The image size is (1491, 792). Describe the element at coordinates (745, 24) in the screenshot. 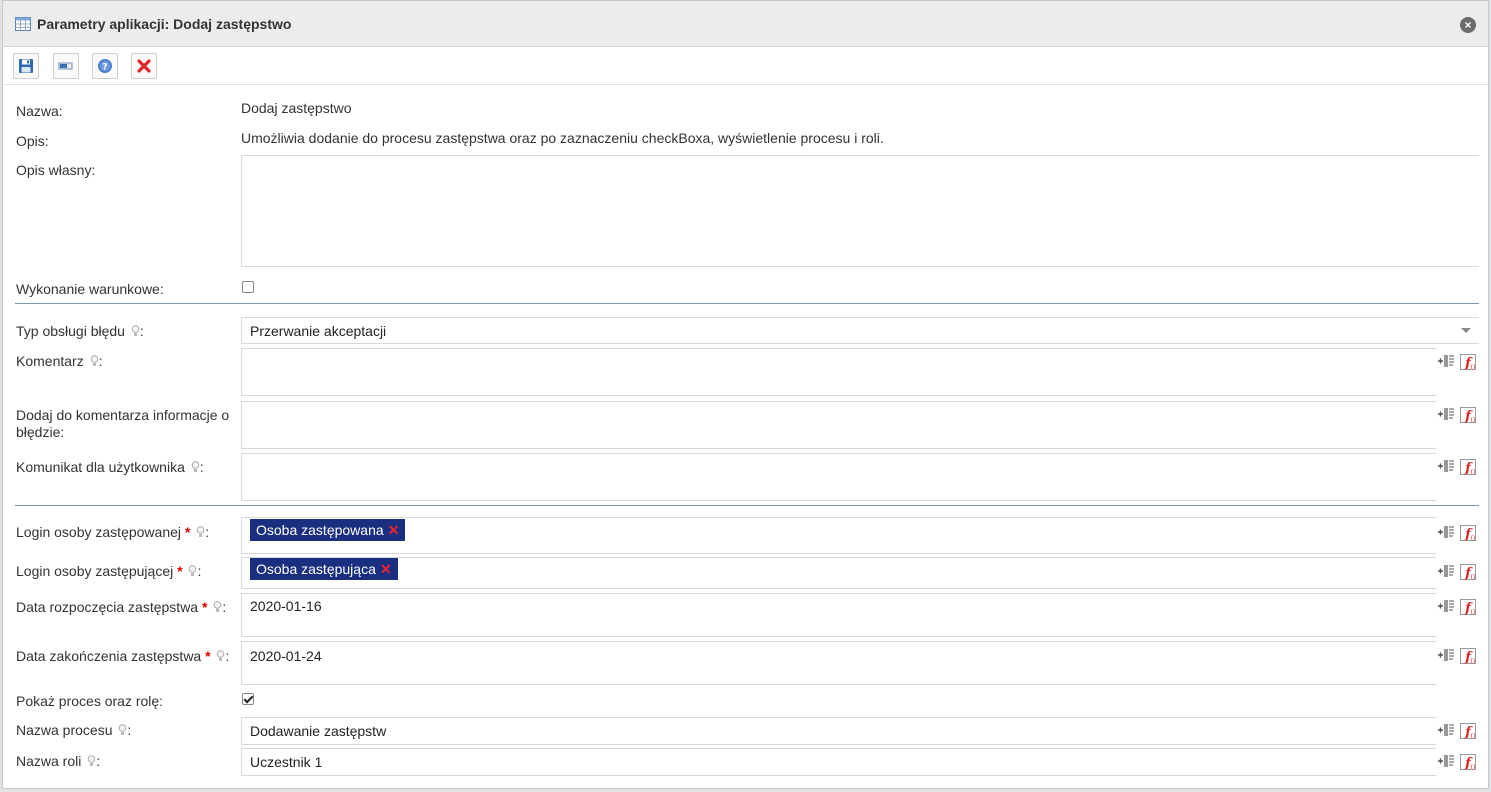

I see `title-bar: Parametry aplikacji: Dodaj zastępstwo ×` at that location.